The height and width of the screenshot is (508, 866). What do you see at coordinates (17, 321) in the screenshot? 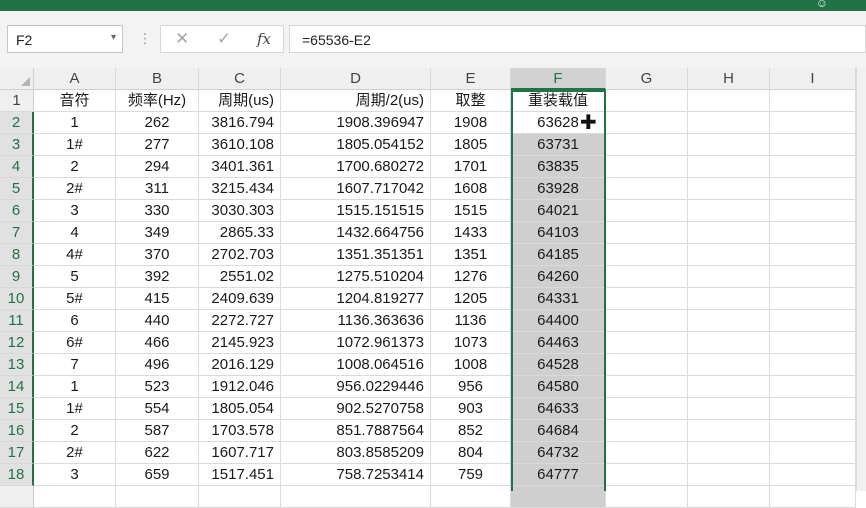
I see `row-header: 11` at bounding box center [17, 321].